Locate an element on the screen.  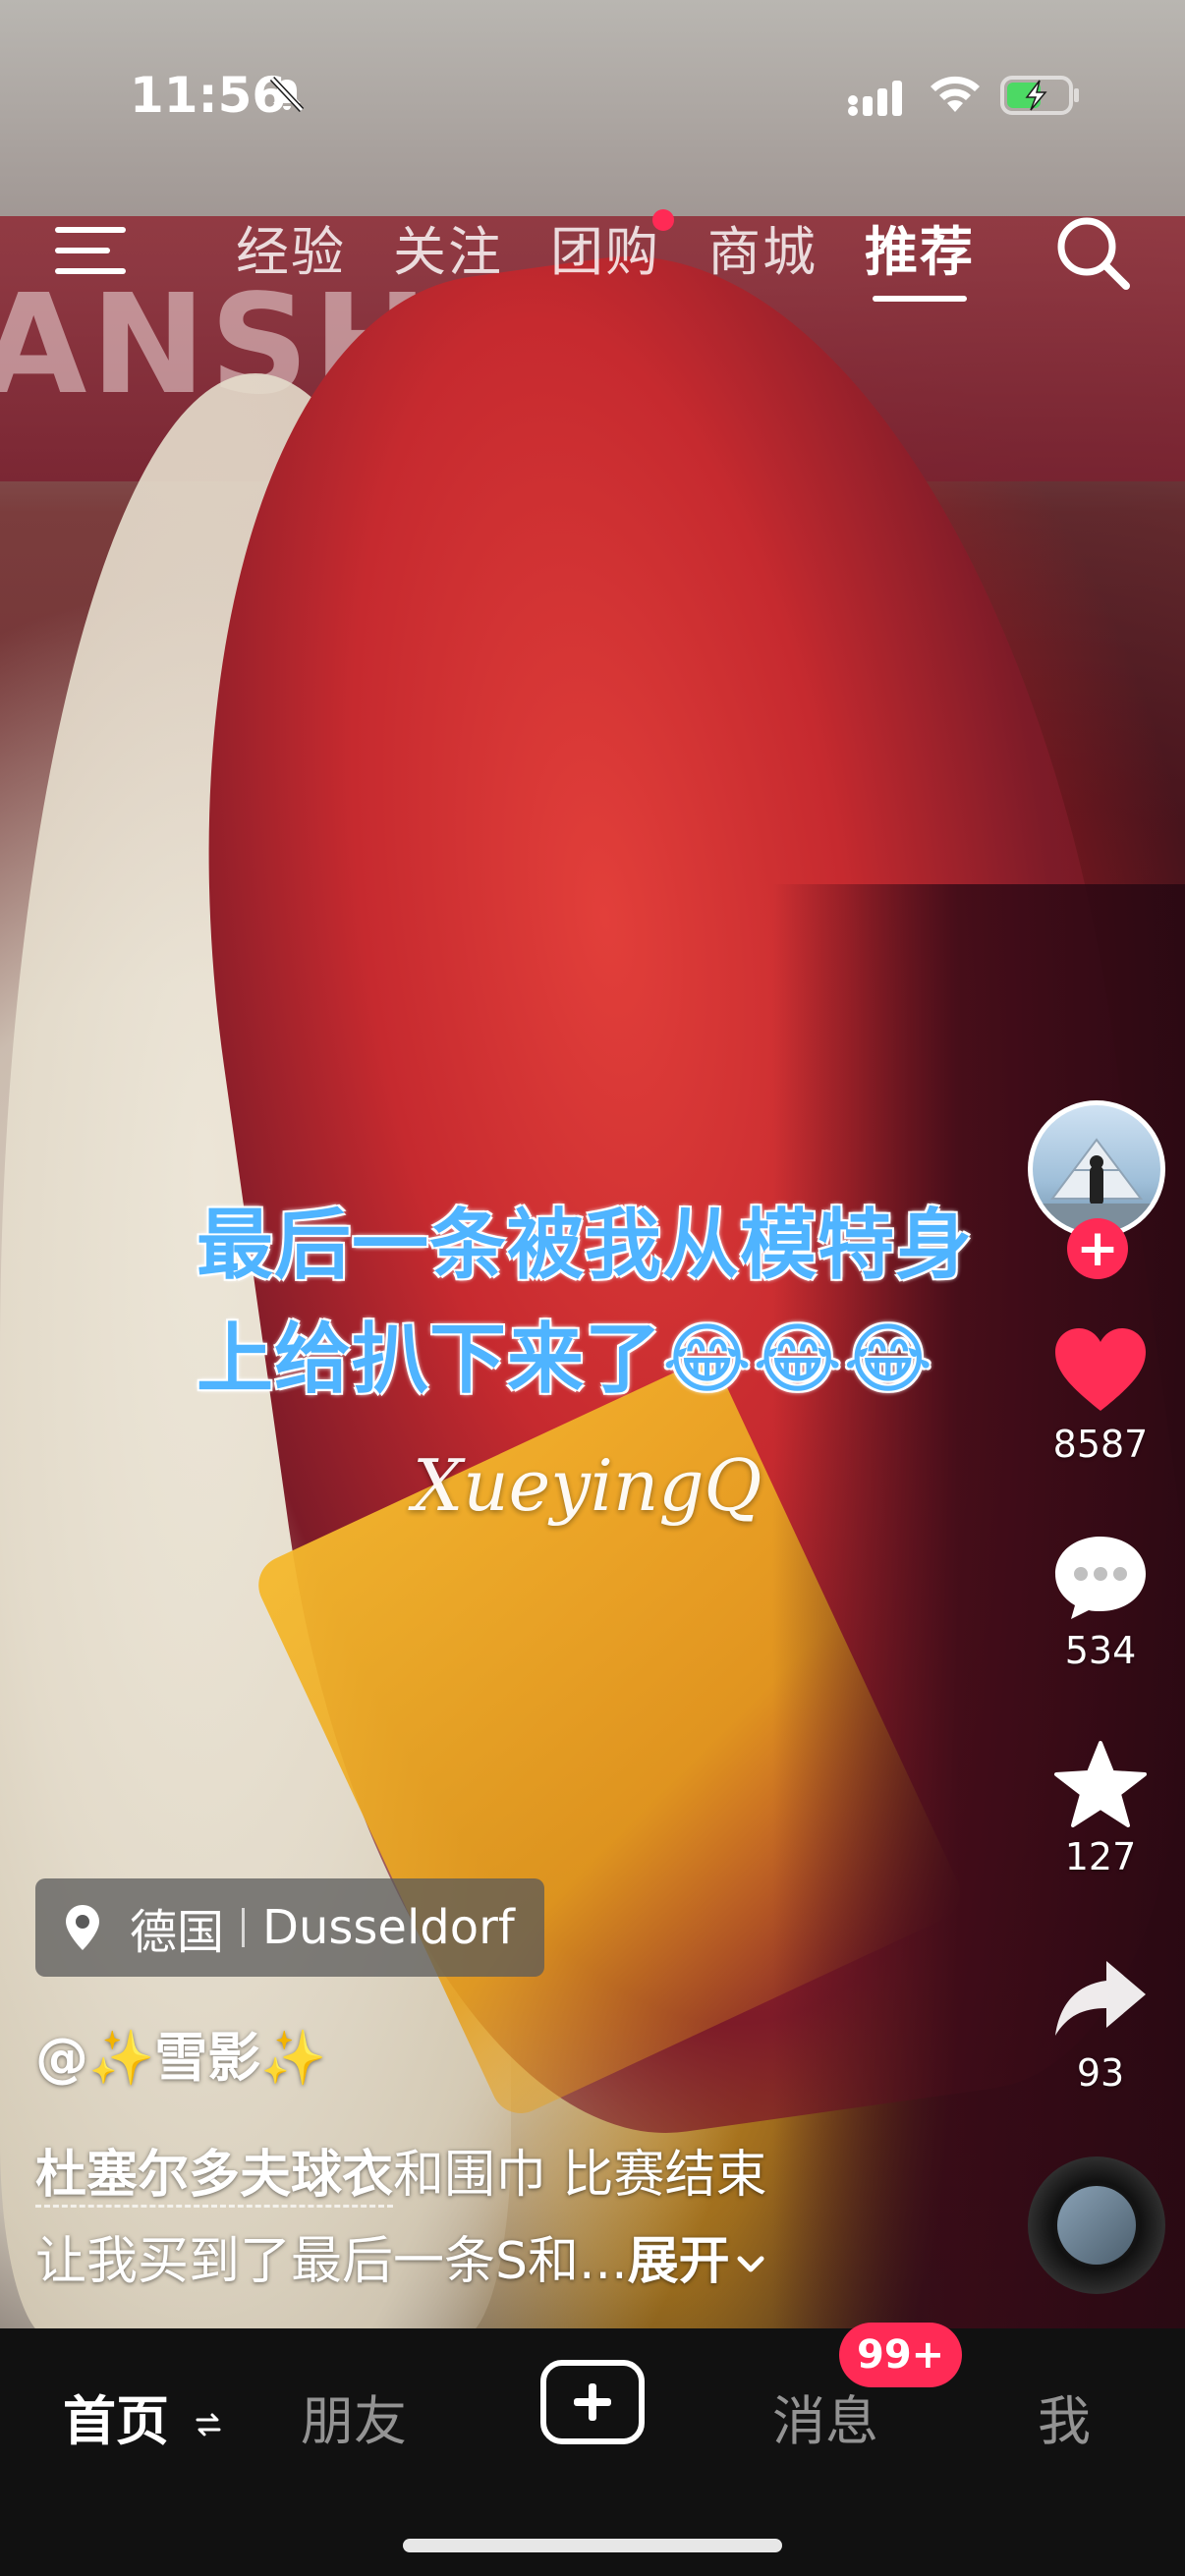
tab-mall: 商城 is located at coordinates (763, 252).